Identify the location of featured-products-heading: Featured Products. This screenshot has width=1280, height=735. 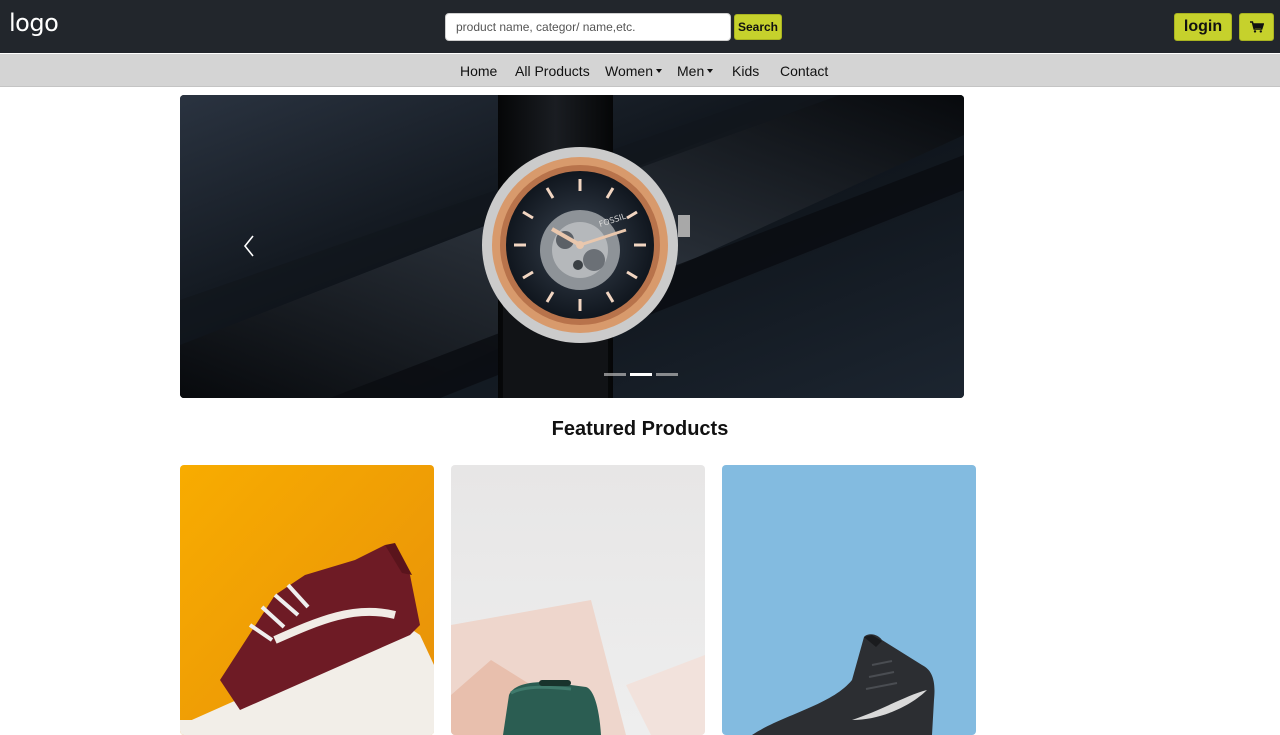
(640, 429).